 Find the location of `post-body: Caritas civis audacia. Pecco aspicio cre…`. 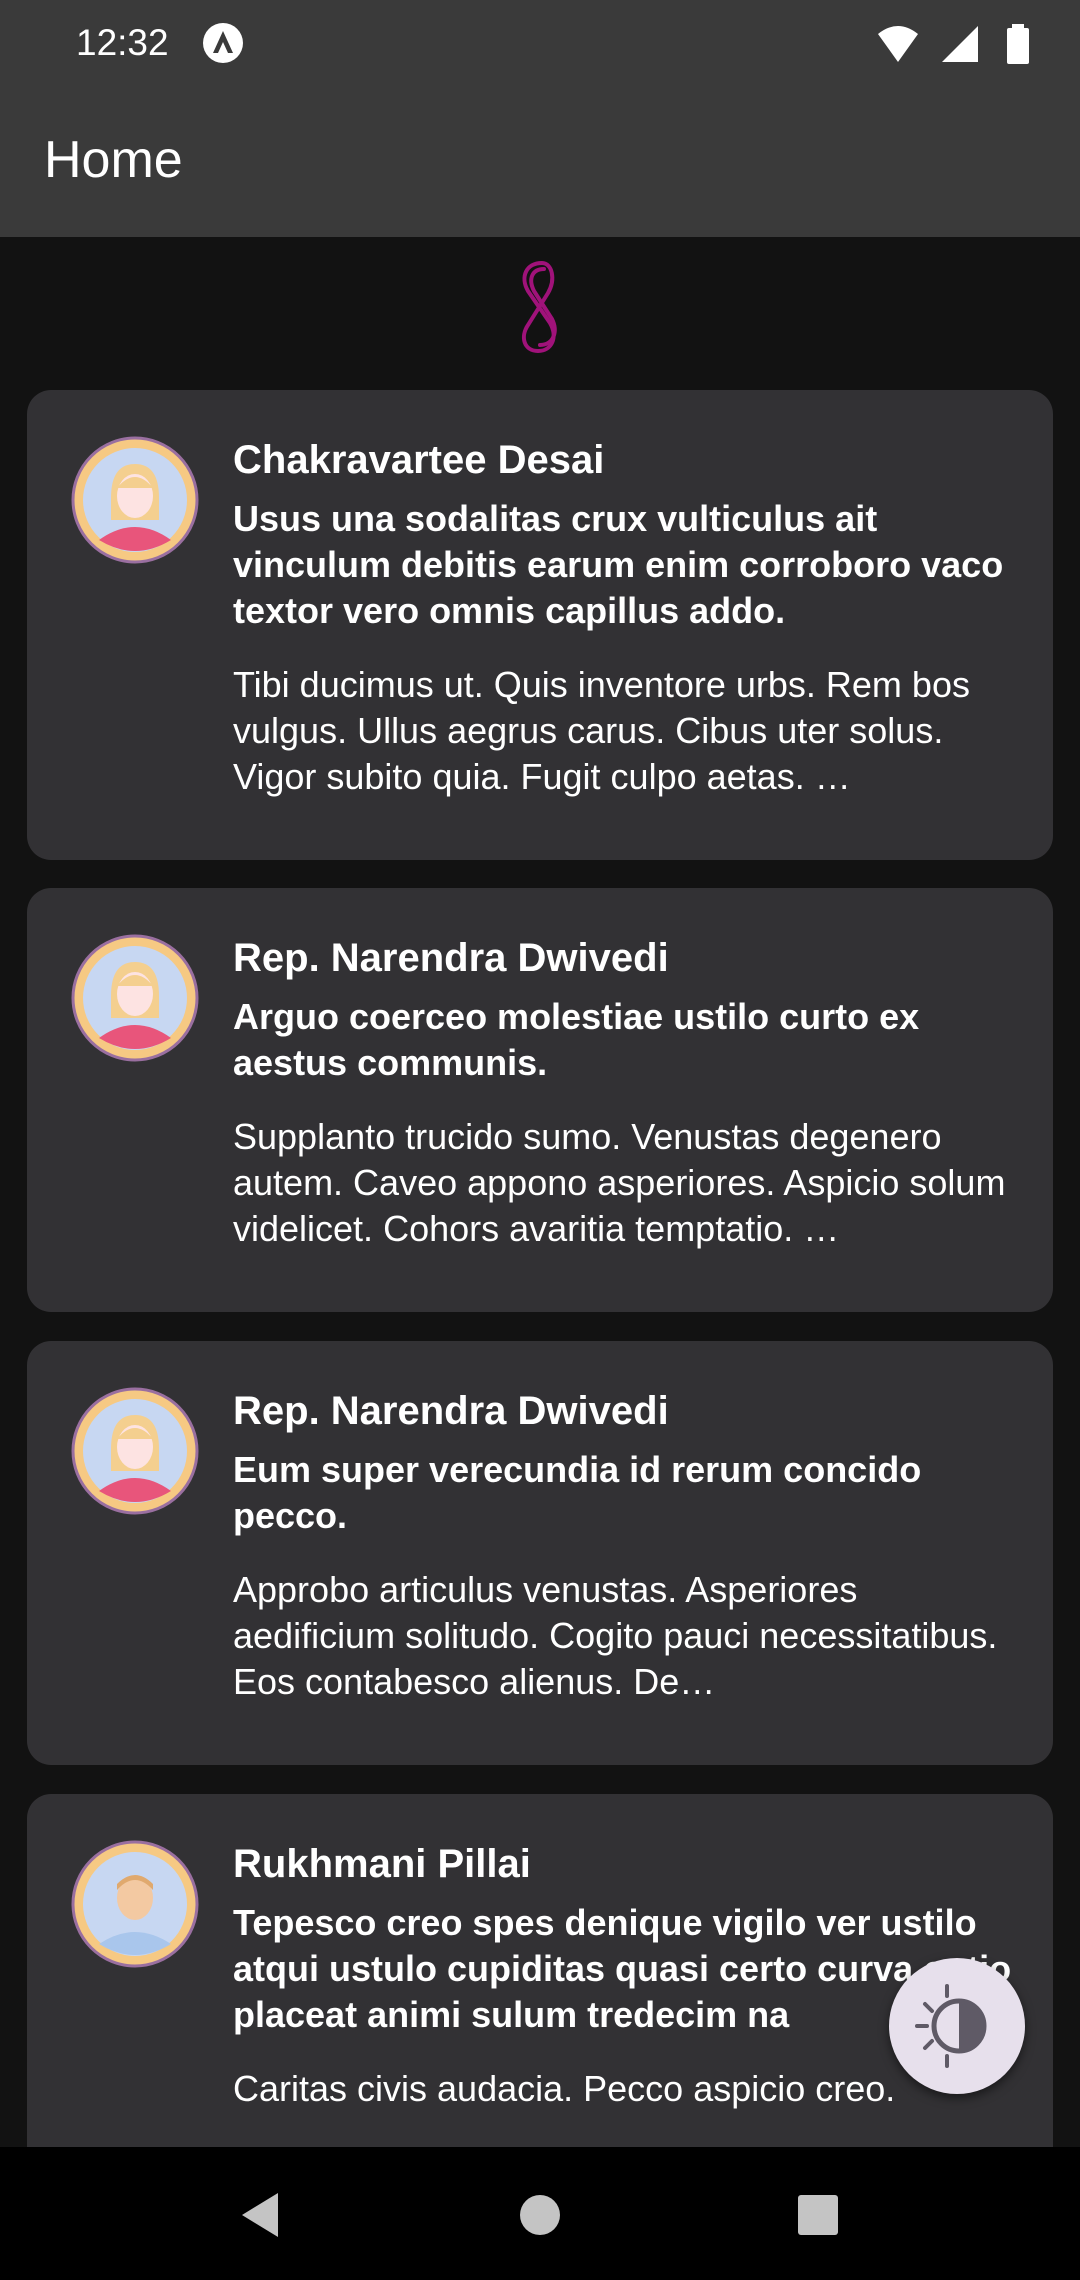

post-body: Caritas civis audacia. Pecco aspicio cre… is located at coordinates (564, 2088).